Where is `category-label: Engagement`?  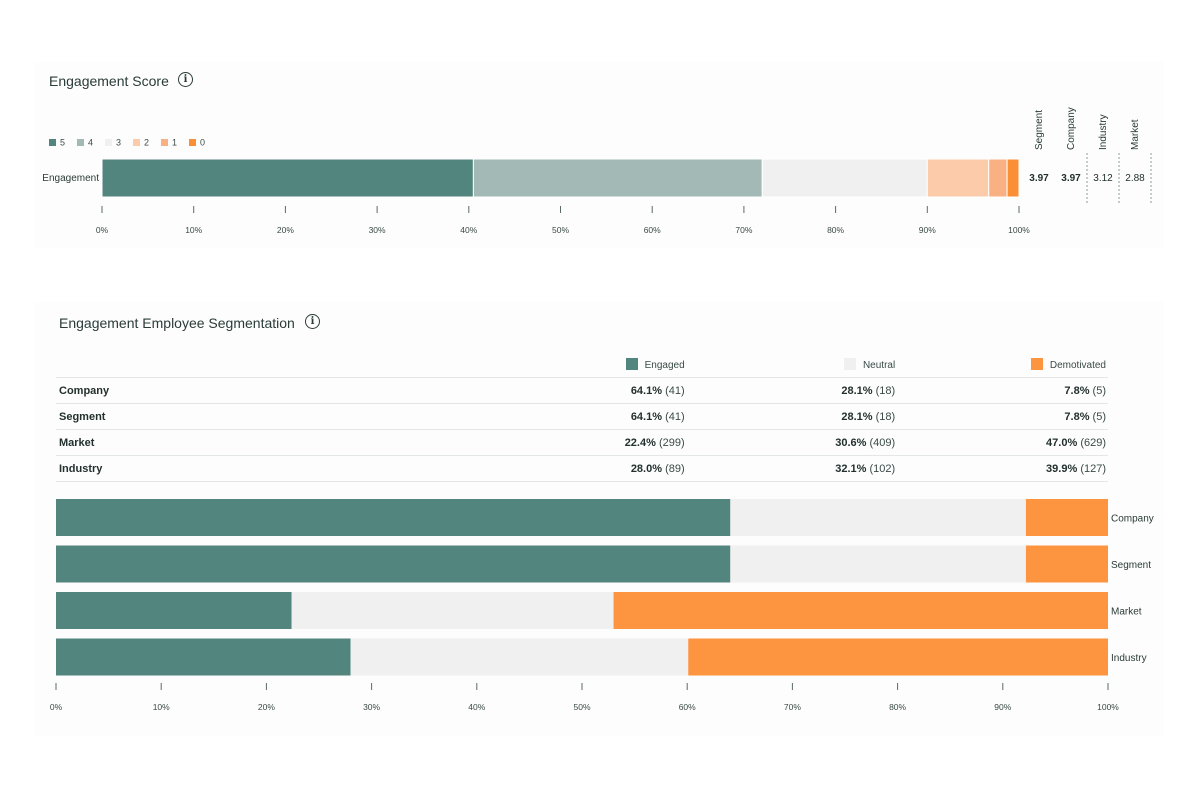 category-label: Engagement is located at coordinates (70, 178).